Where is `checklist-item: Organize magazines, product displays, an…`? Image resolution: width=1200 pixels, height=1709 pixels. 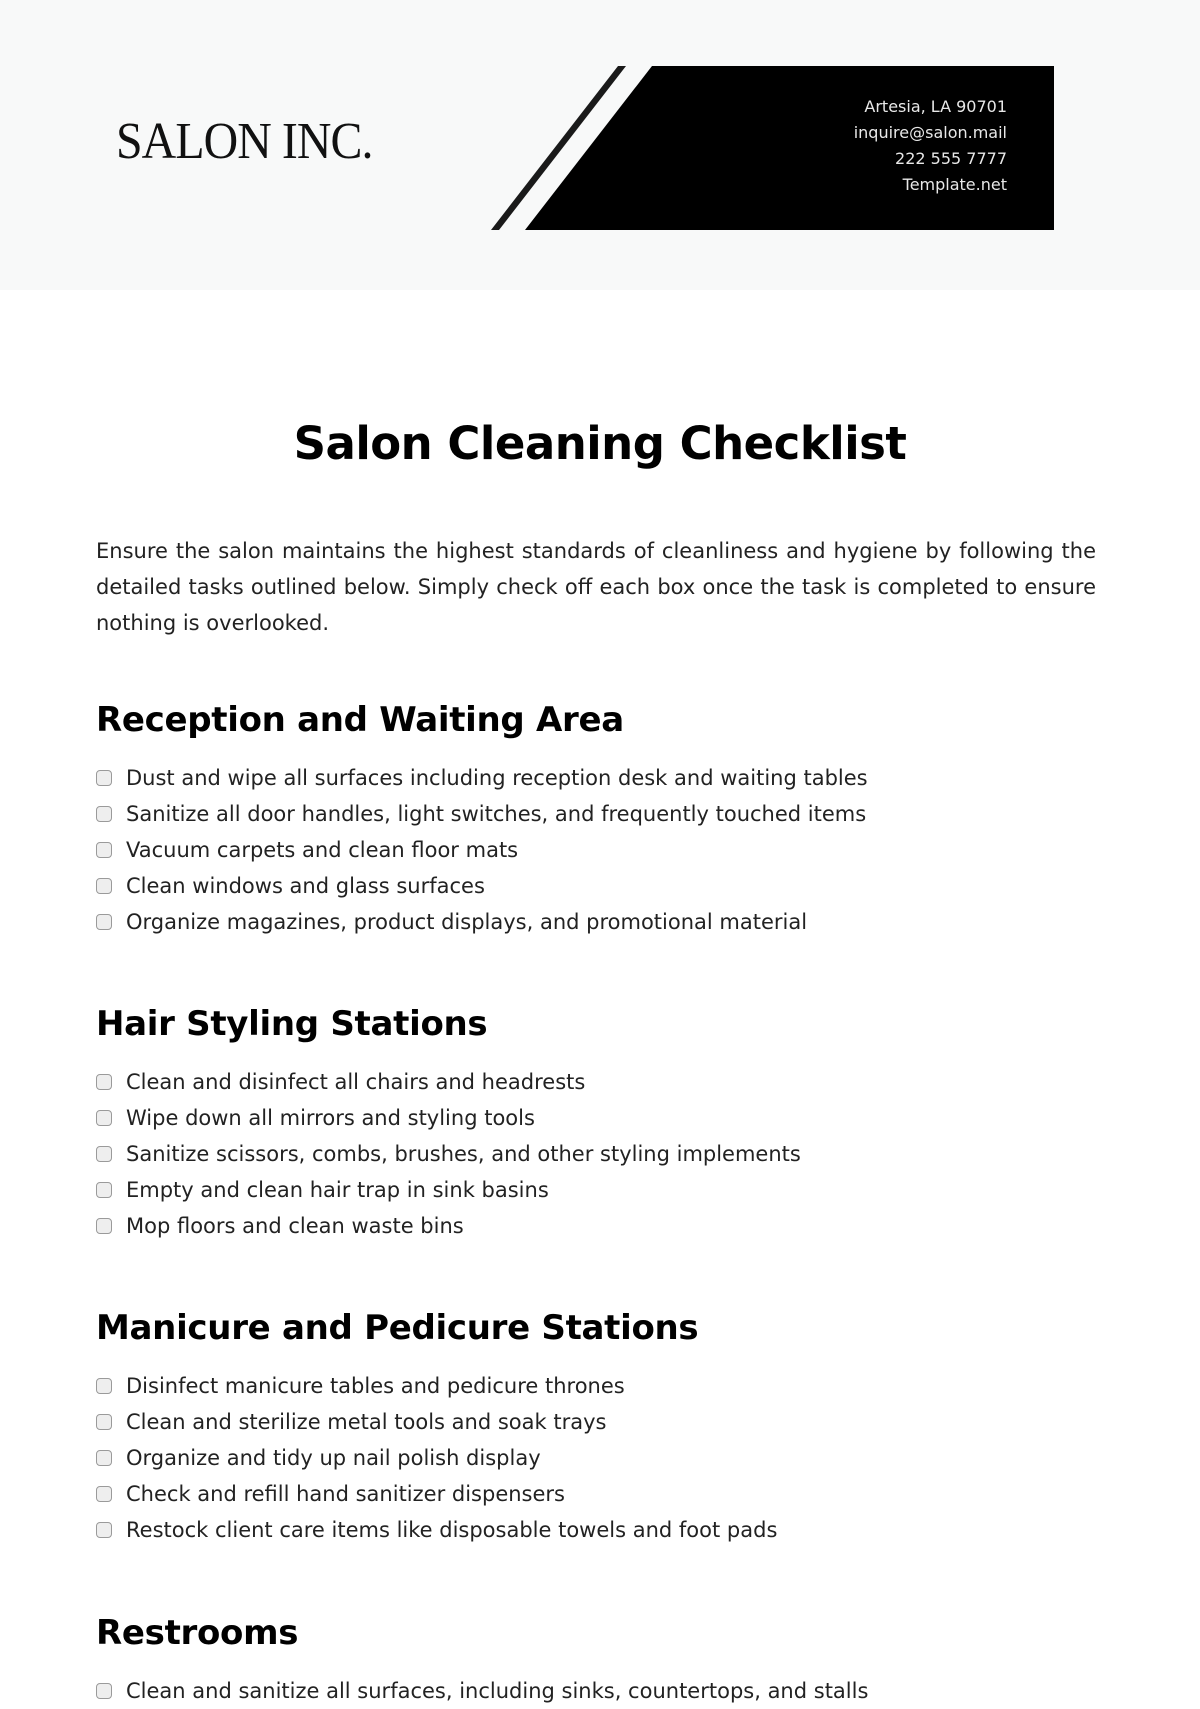 checklist-item: Organize magazines, product displays, an… is located at coordinates (596, 922).